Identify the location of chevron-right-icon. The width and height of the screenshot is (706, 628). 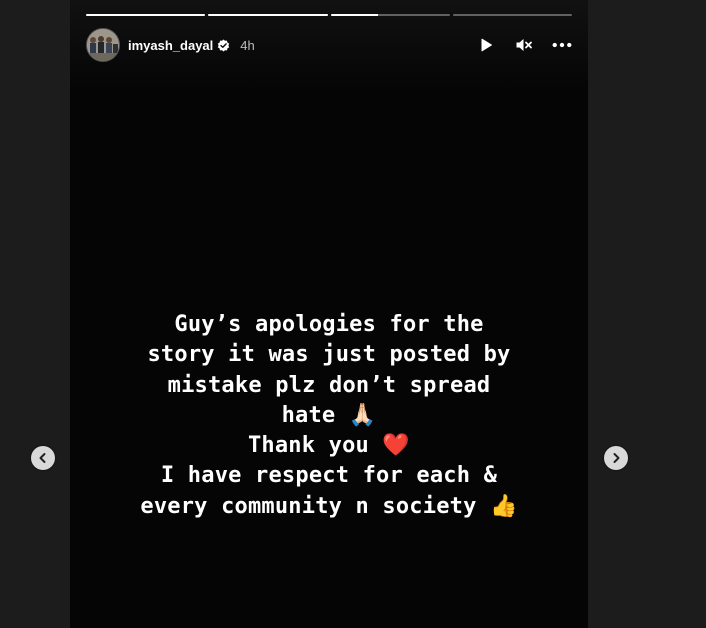
(616, 458).